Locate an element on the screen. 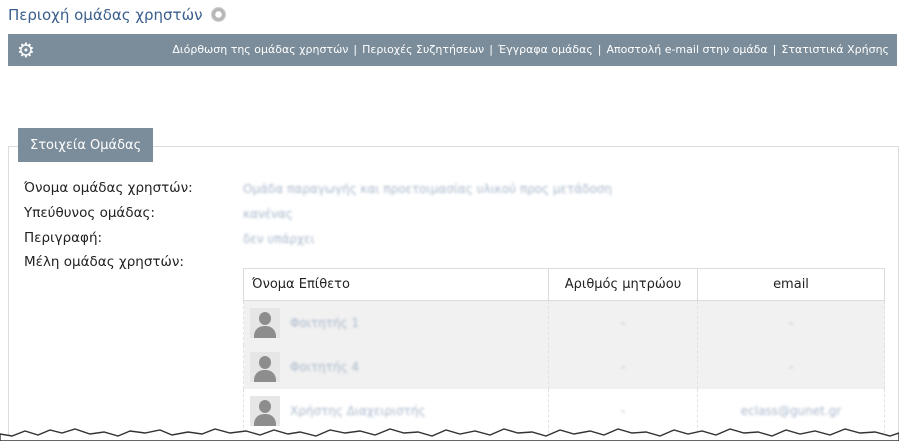 This screenshot has width=899, height=441. link-forums: Περιοχές Συζητήσεων is located at coordinates (423, 49).